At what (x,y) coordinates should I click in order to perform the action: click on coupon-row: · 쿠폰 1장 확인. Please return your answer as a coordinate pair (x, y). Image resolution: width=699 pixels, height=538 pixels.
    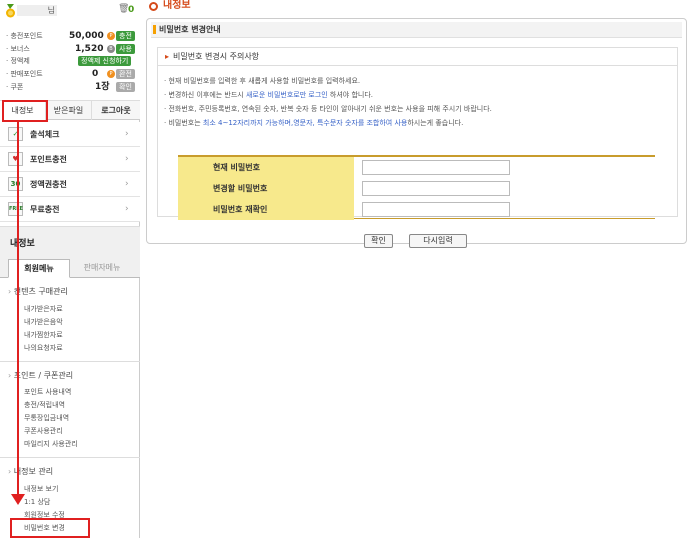
    Looking at the image, I should click on (71, 87).